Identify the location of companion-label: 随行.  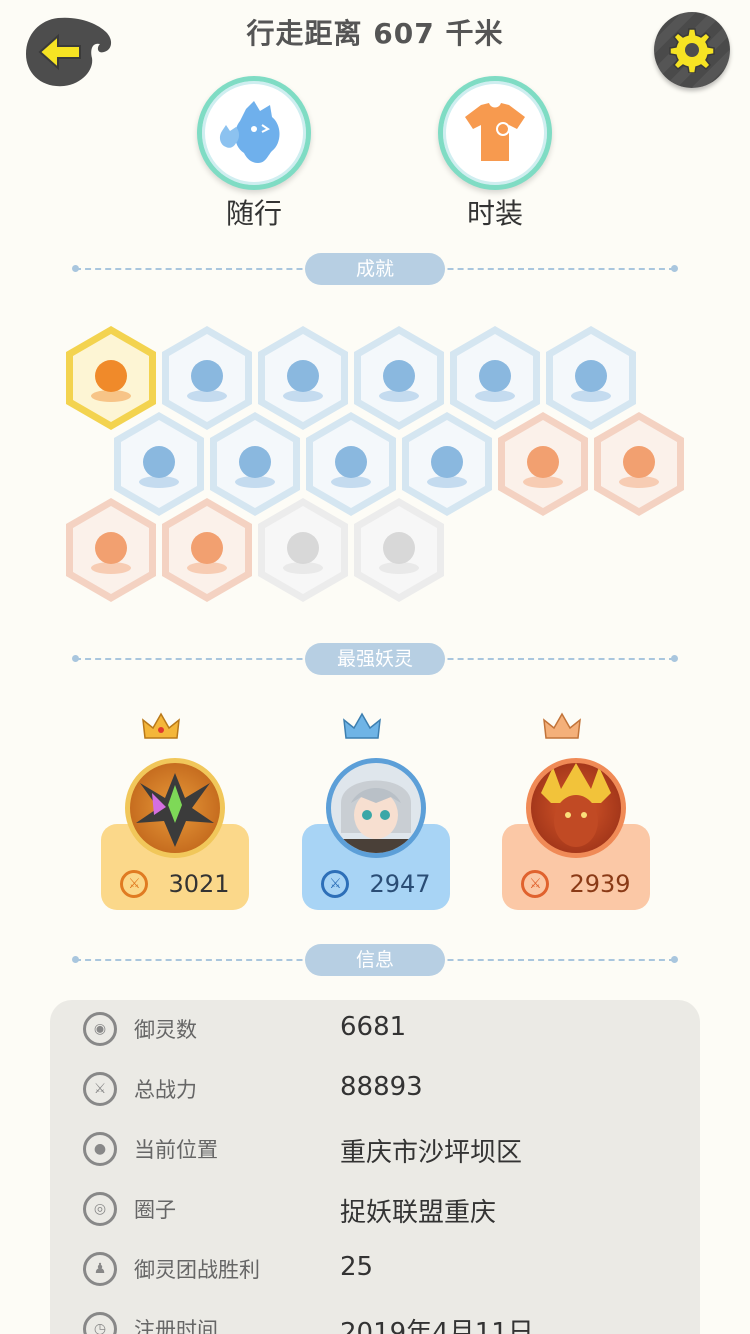
(253, 213).